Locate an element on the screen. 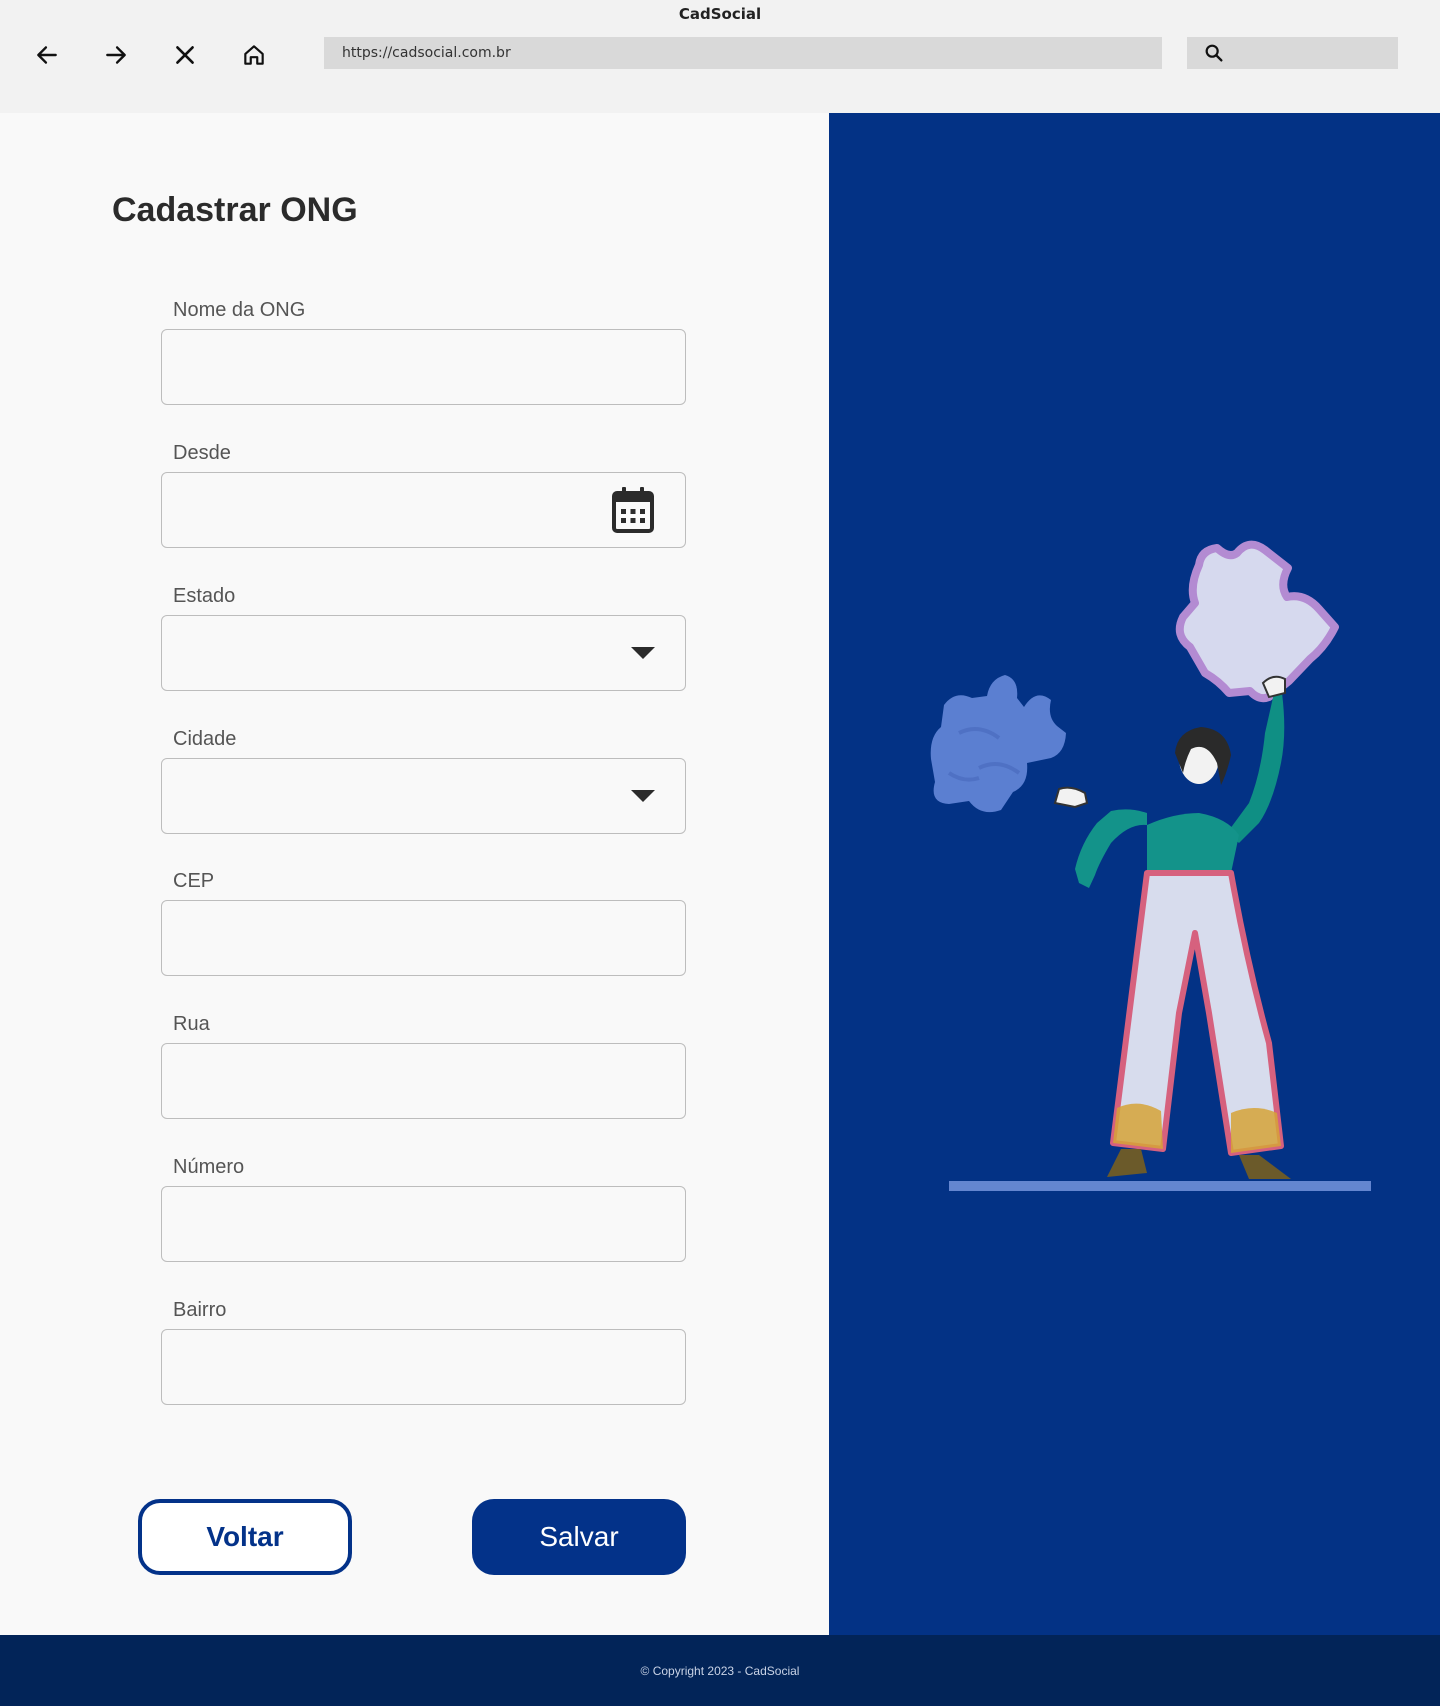  bairro-input is located at coordinates (423, 1367).